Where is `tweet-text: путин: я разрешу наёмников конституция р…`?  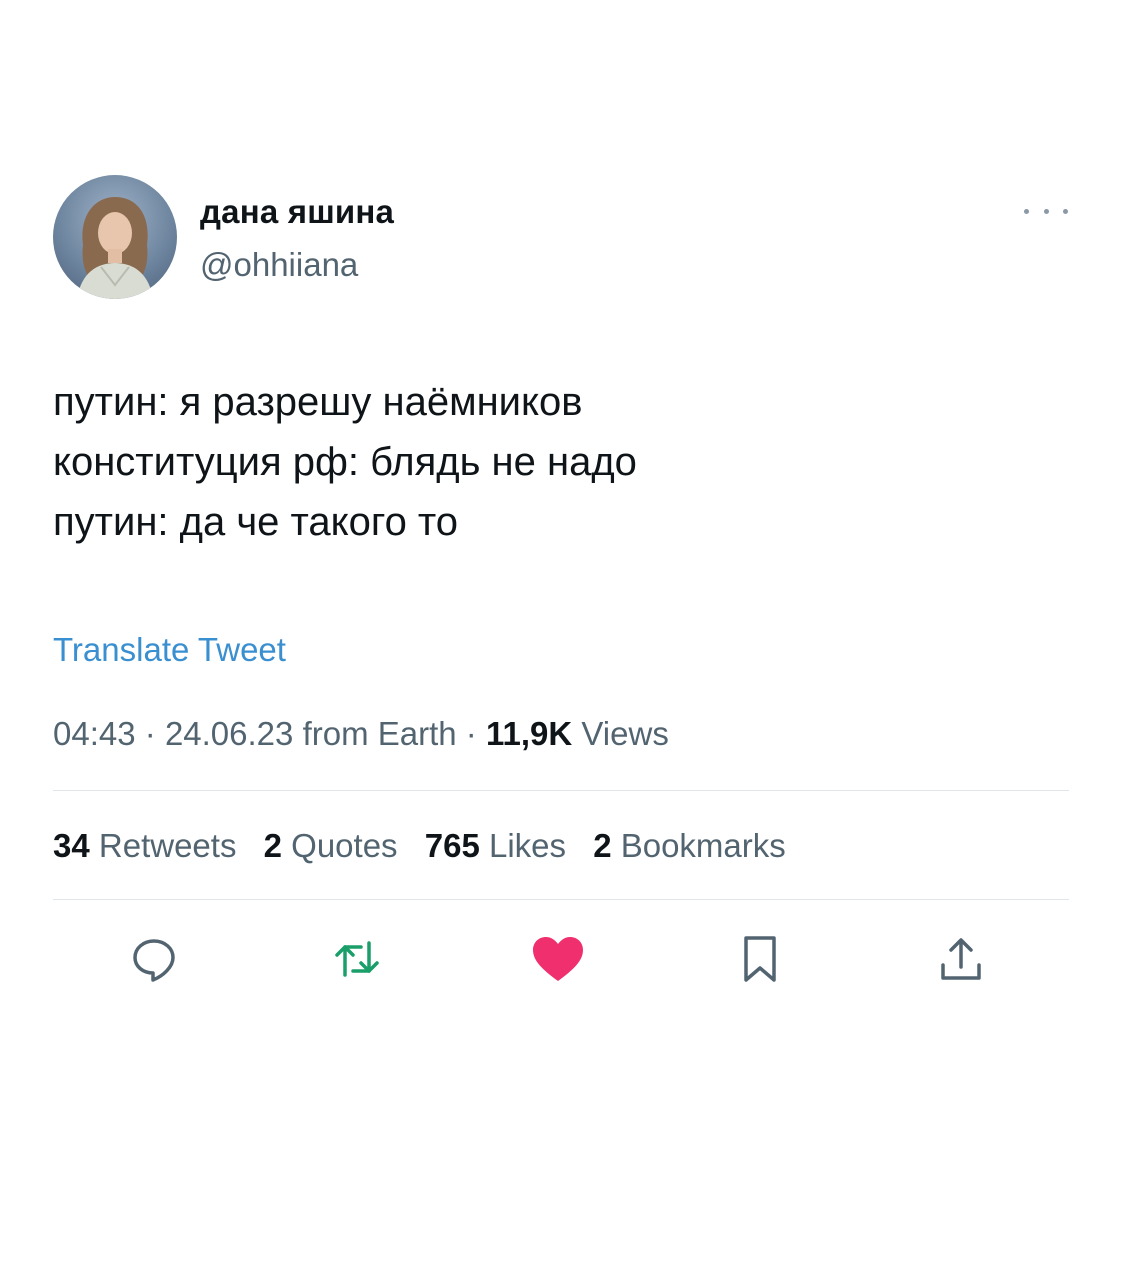 tweet-text: путин: я разрешу наёмников конституция р… is located at coordinates (558, 462).